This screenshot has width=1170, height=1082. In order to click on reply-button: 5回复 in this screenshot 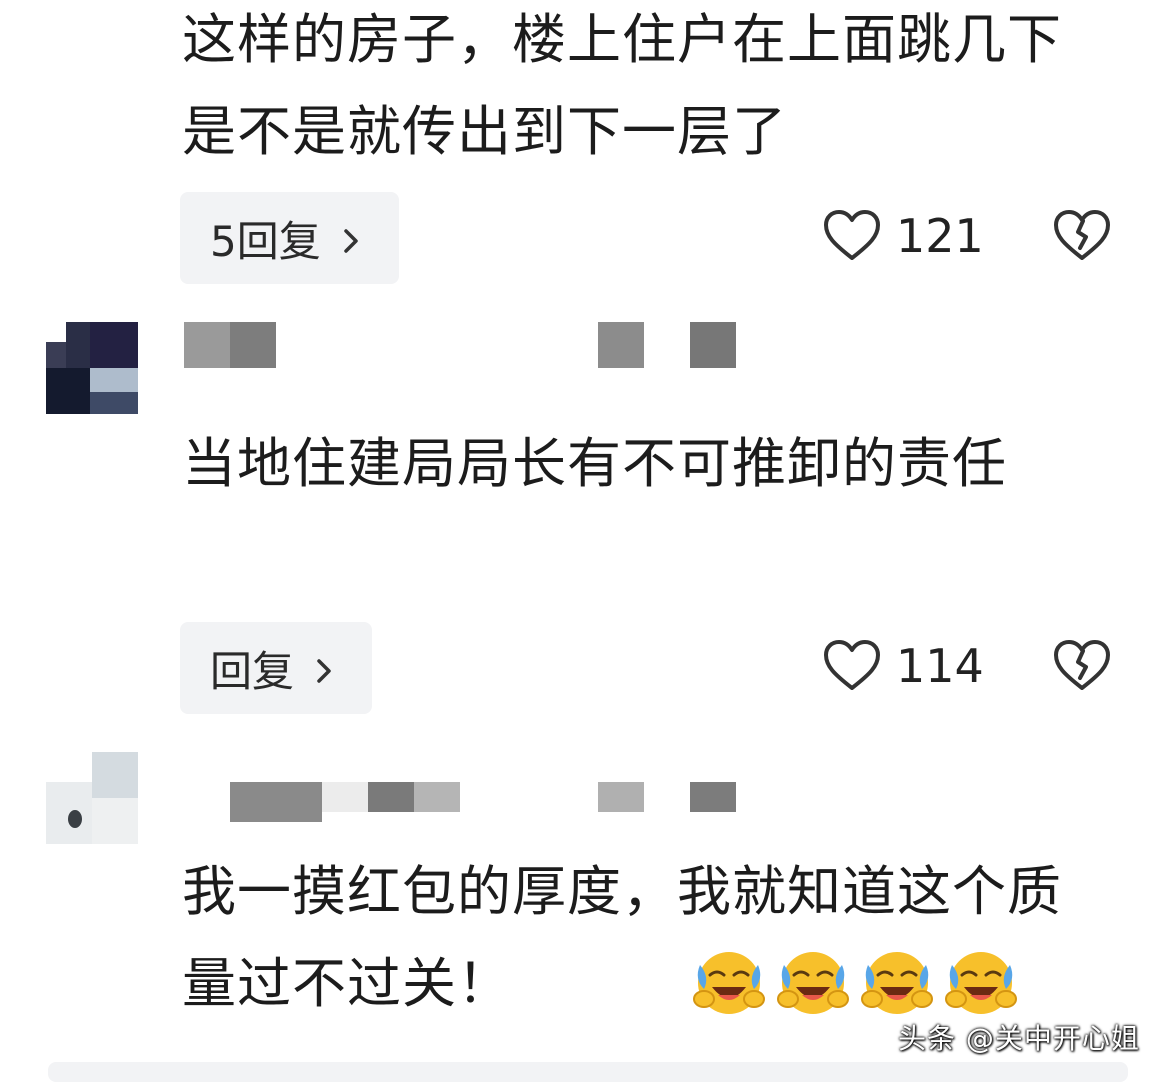, I will do `click(289, 238)`.